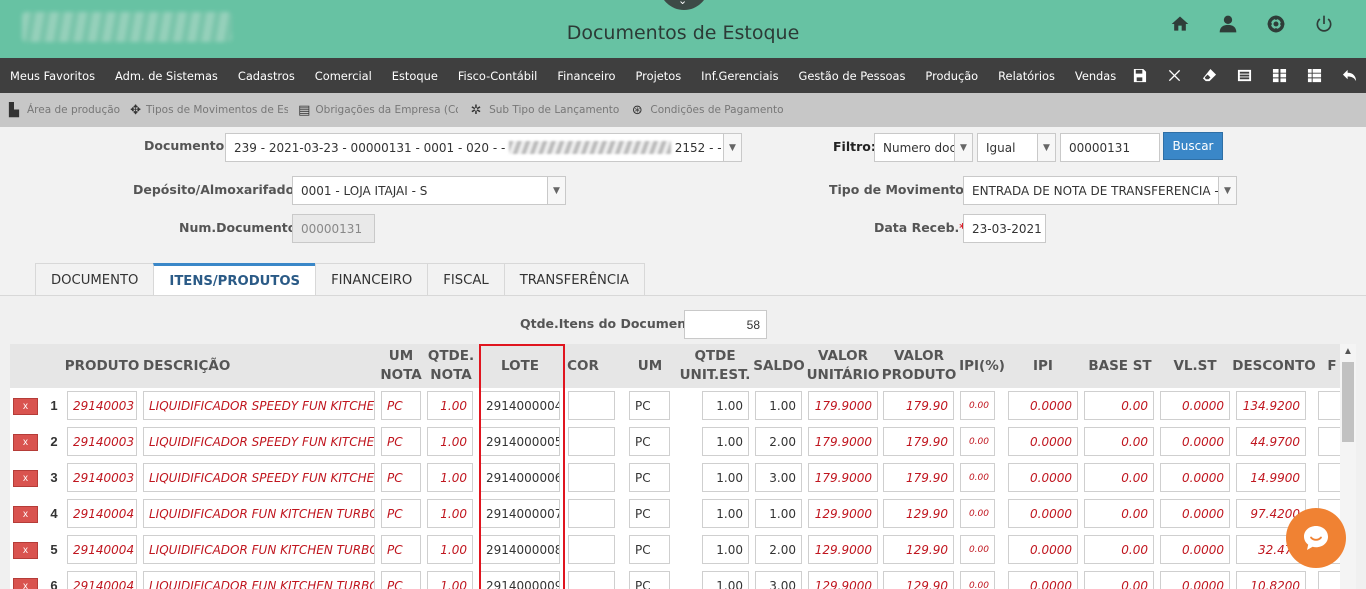 The width and height of the screenshot is (1366, 589). What do you see at coordinates (1244, 76) in the screenshot?
I see `list-icon` at bounding box center [1244, 76].